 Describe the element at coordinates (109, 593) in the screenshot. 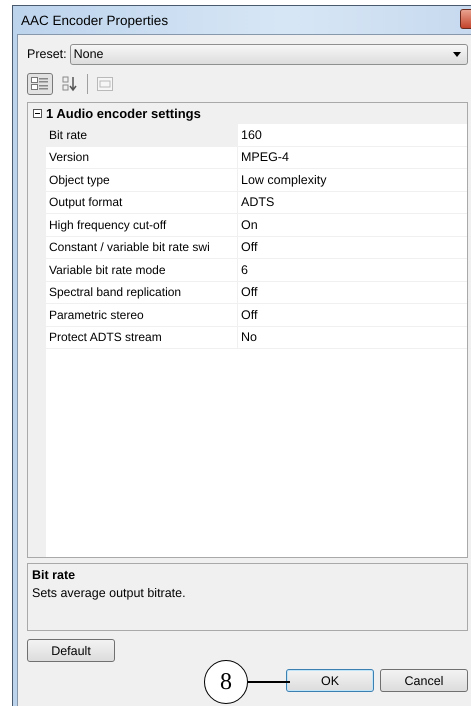

I see `description-text: Sets average output bitrate.` at that location.